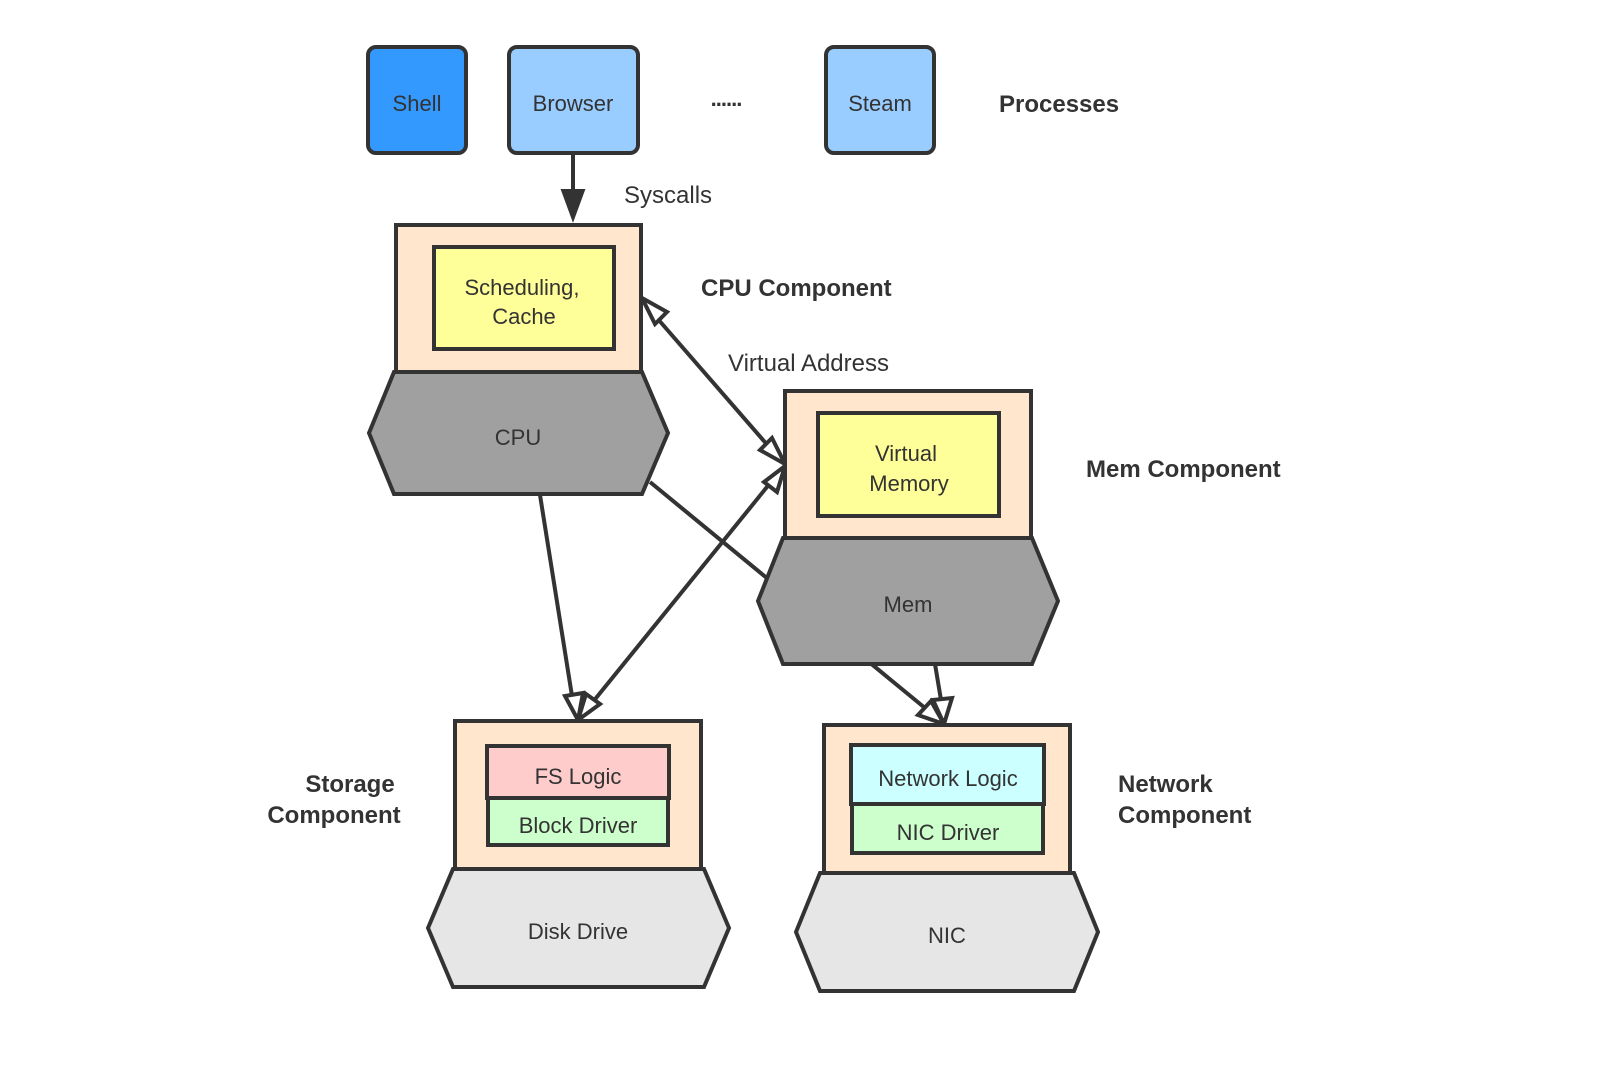 Image resolution: width=1608 pixels, height=1065 pixels. What do you see at coordinates (1059, 104) in the screenshot?
I see `processes-group-label: Processes` at bounding box center [1059, 104].